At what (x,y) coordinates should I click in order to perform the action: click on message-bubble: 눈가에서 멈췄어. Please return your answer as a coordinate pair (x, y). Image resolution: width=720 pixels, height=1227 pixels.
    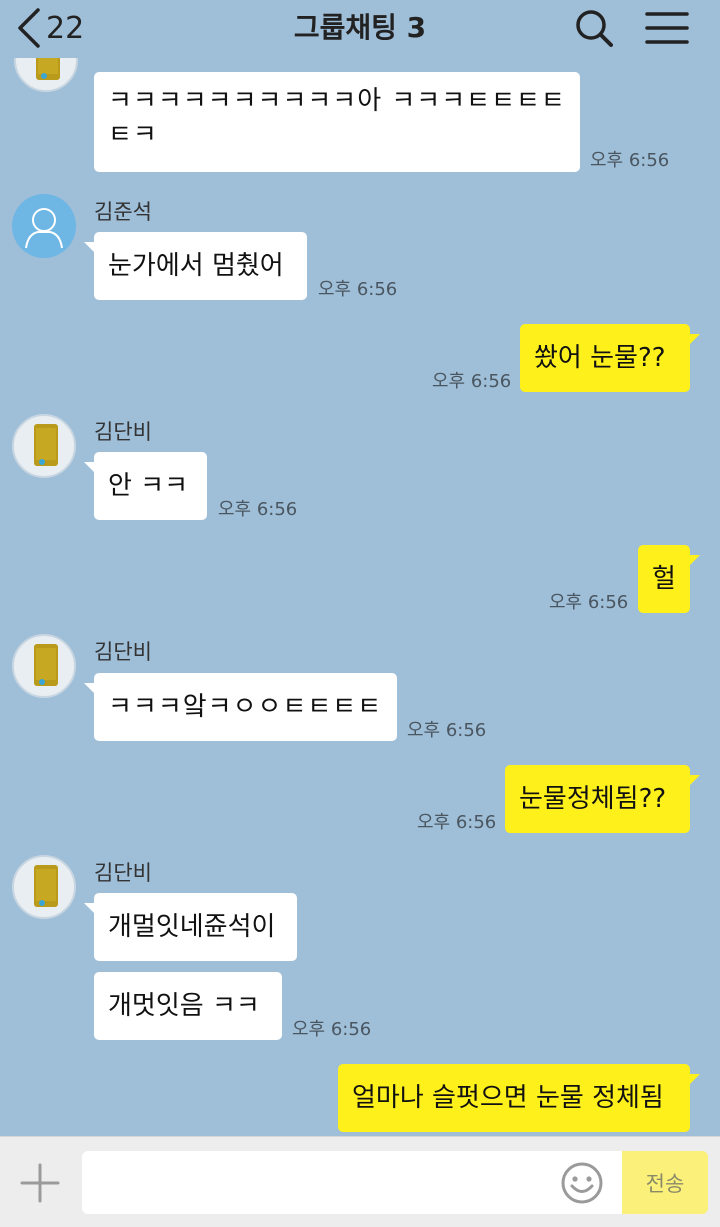
    Looking at the image, I should click on (195, 266).